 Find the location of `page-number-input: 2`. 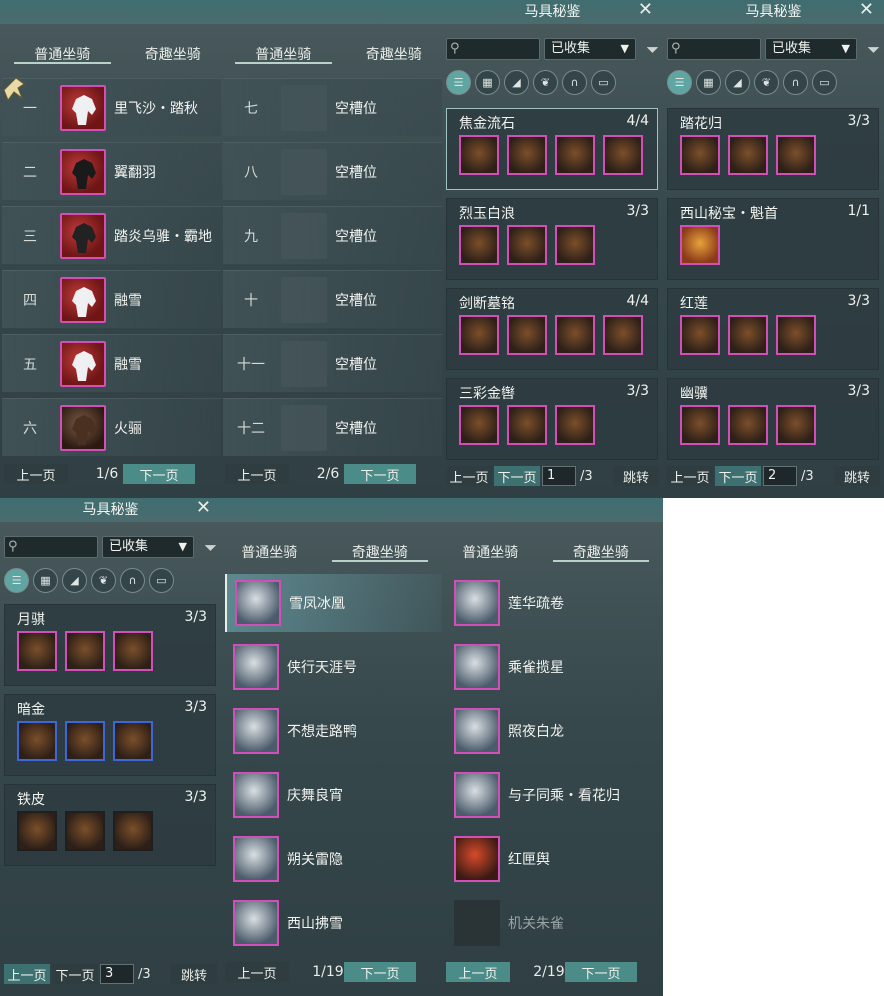

page-number-input: 2 is located at coordinates (780, 476).